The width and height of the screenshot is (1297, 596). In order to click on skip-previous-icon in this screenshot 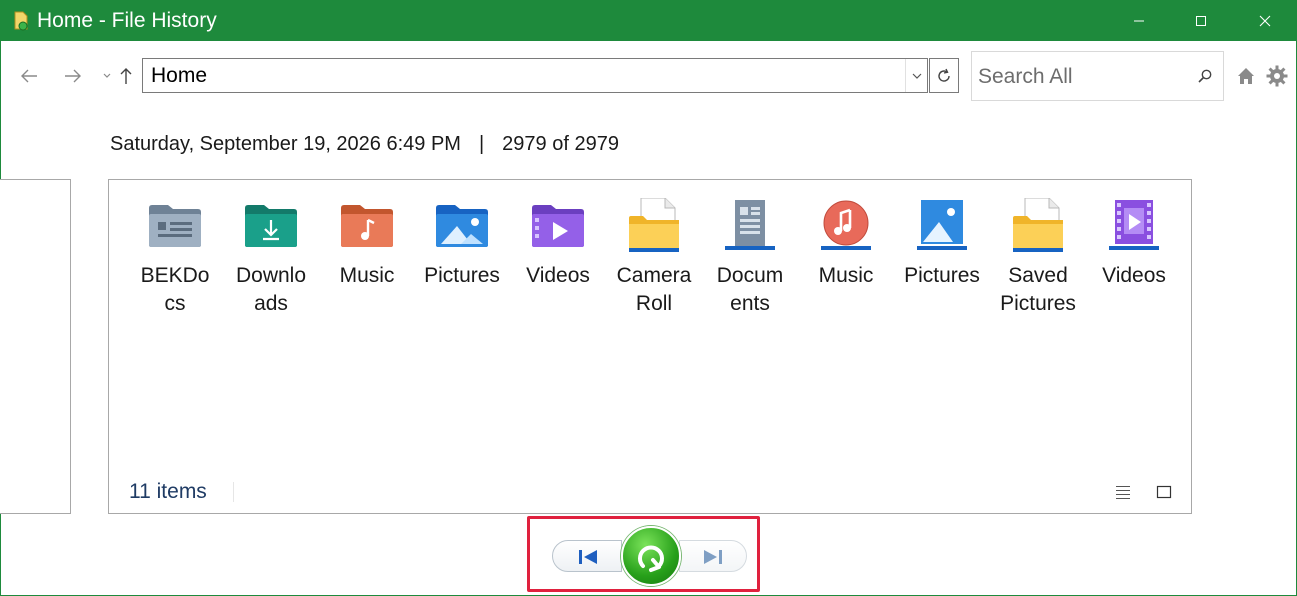, I will do `click(588, 557)`.